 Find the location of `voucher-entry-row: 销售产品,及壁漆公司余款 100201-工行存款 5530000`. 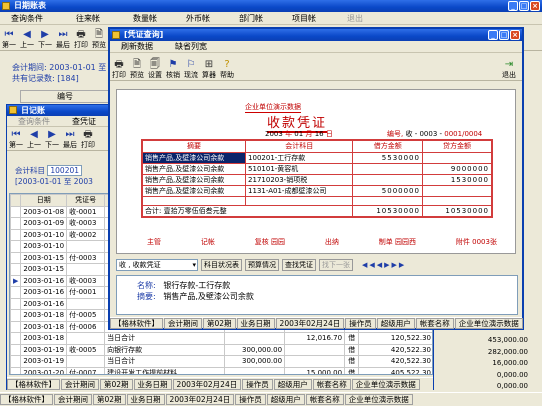

voucher-entry-row: 销售产品,及壁漆公司余款 100201-工行存款 5530000 is located at coordinates (317, 157).